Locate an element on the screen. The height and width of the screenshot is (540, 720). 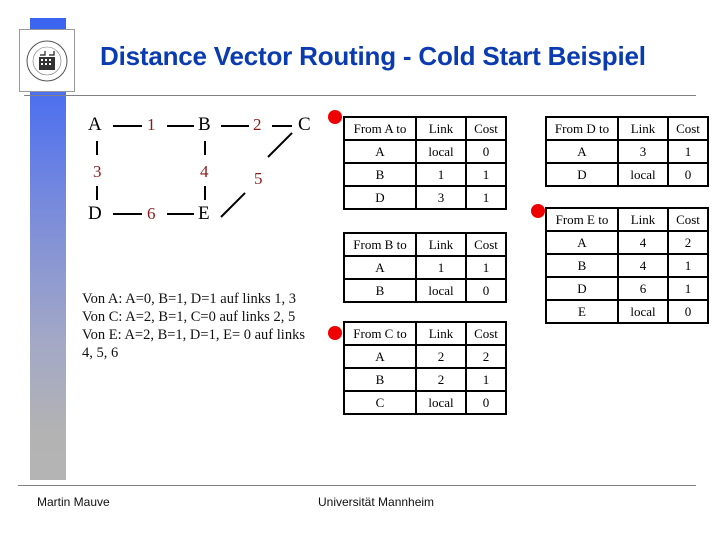
edge-6-e is located at coordinates (180, 214).